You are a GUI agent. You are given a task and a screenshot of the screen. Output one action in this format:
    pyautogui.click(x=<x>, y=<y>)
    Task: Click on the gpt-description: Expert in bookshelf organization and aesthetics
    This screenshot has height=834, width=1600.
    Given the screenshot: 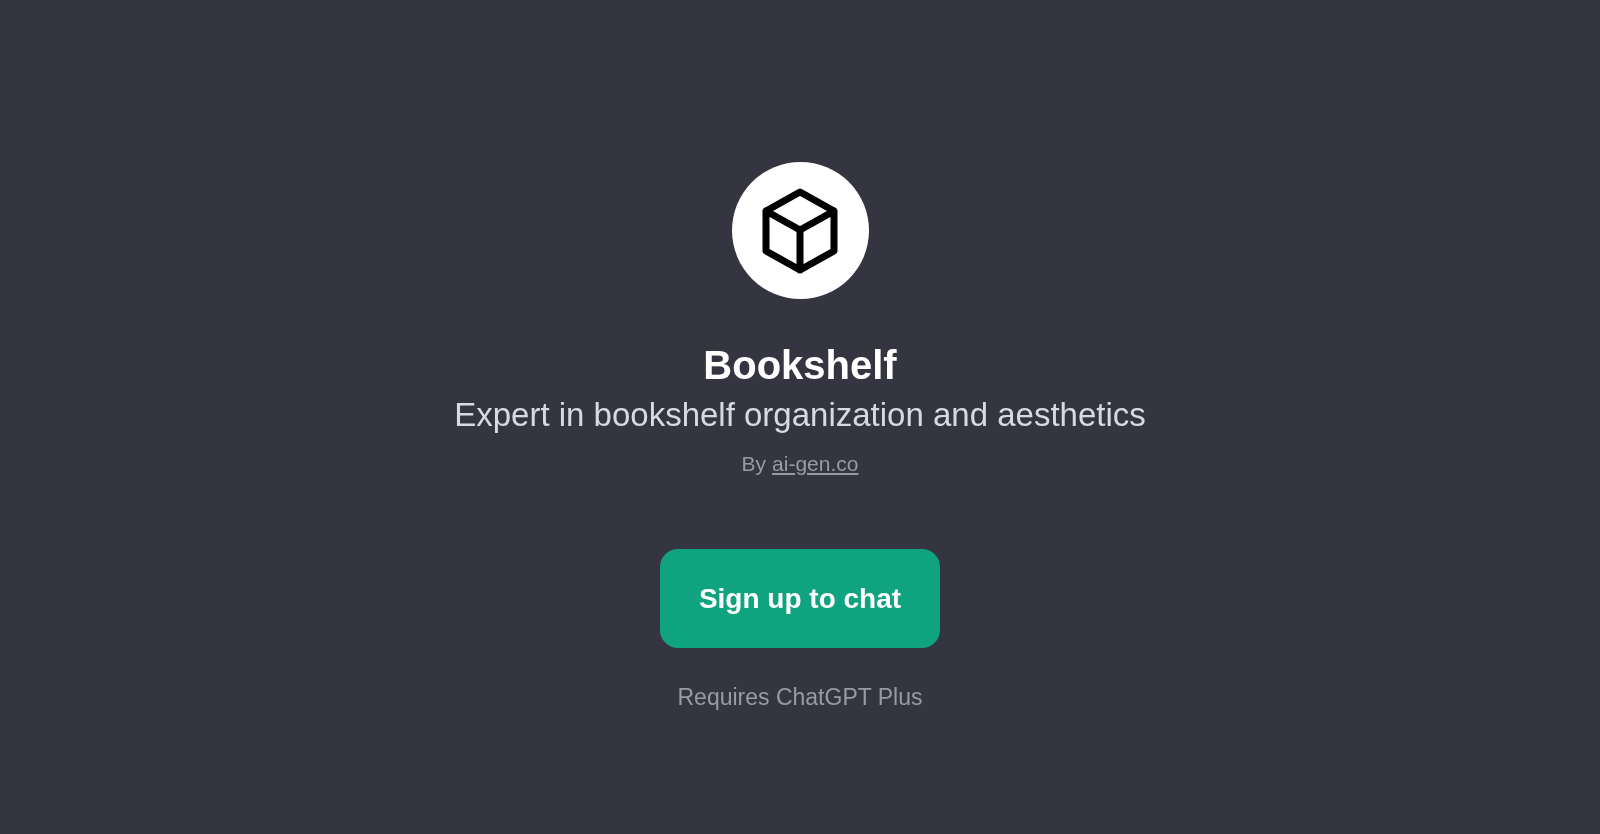 What is the action you would take?
    pyautogui.click(x=800, y=415)
    